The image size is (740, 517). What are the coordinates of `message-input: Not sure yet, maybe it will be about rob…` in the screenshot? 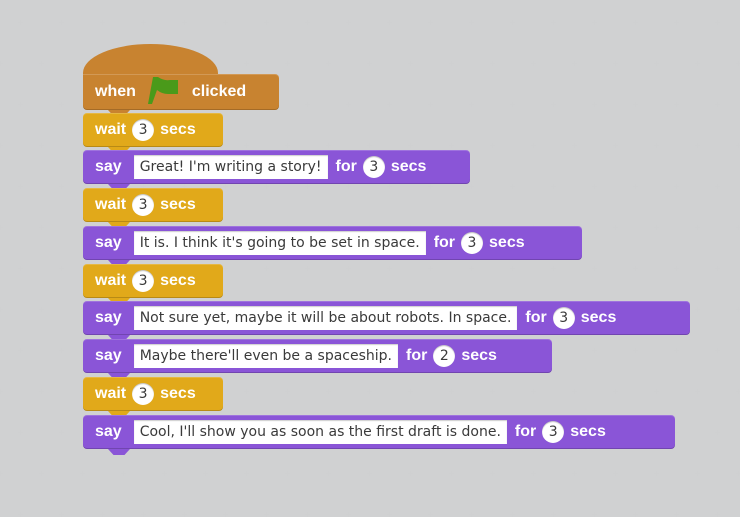 It's located at (325, 318).